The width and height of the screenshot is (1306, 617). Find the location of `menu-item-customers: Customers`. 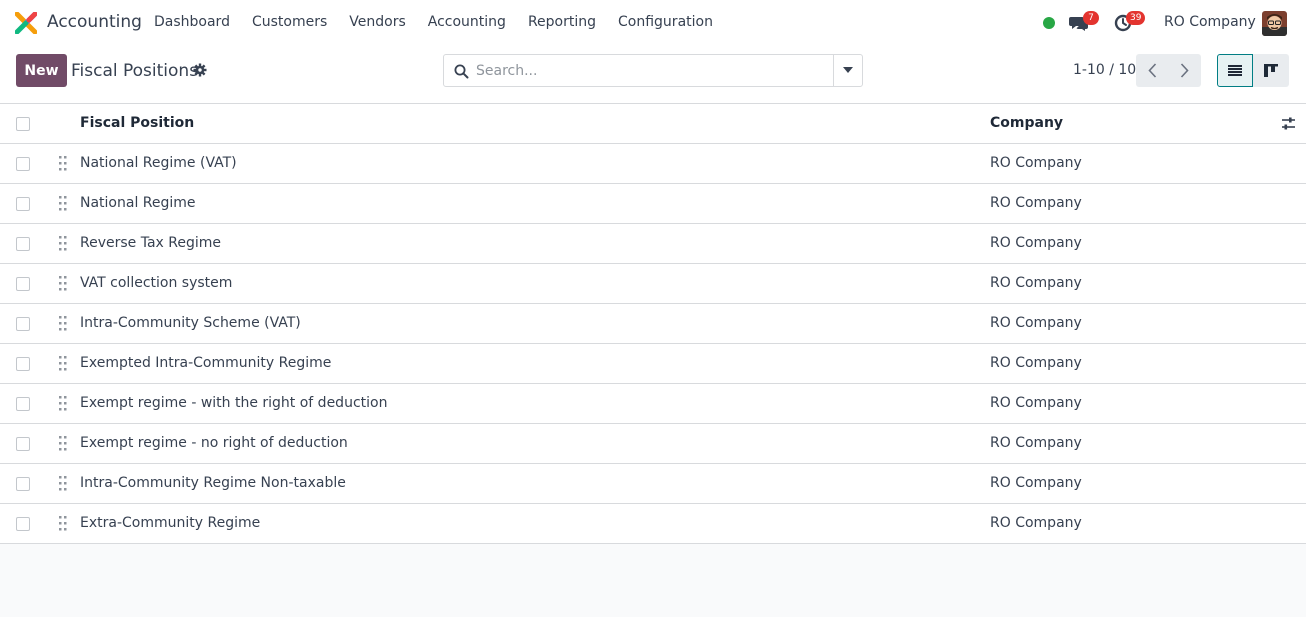

menu-item-customers: Customers is located at coordinates (289, 22).